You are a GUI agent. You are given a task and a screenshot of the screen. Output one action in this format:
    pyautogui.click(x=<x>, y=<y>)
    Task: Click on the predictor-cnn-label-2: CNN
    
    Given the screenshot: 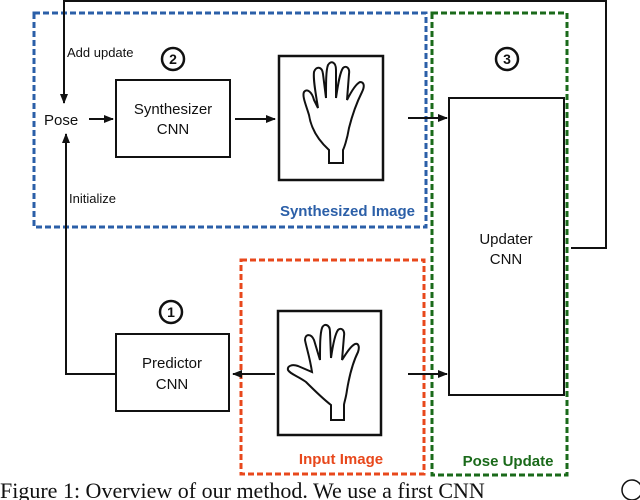 What is the action you would take?
    pyautogui.click(x=172, y=384)
    